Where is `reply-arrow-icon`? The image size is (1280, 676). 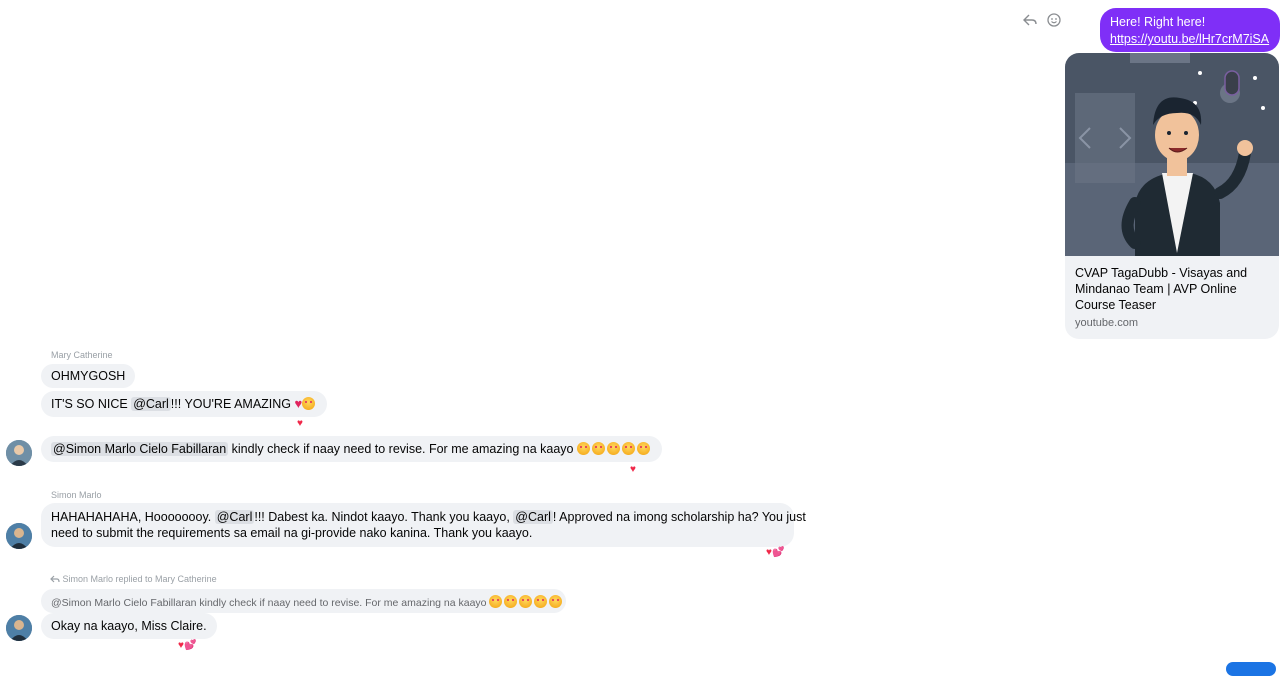 reply-arrow-icon is located at coordinates (56, 579).